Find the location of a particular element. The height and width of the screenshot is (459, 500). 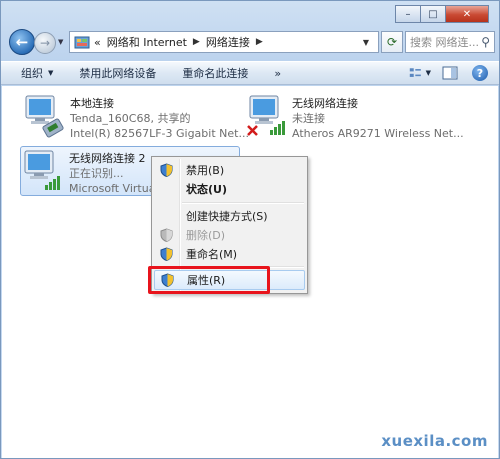

search-input: 搜索 网络连... ⚲ is located at coordinates (450, 42).